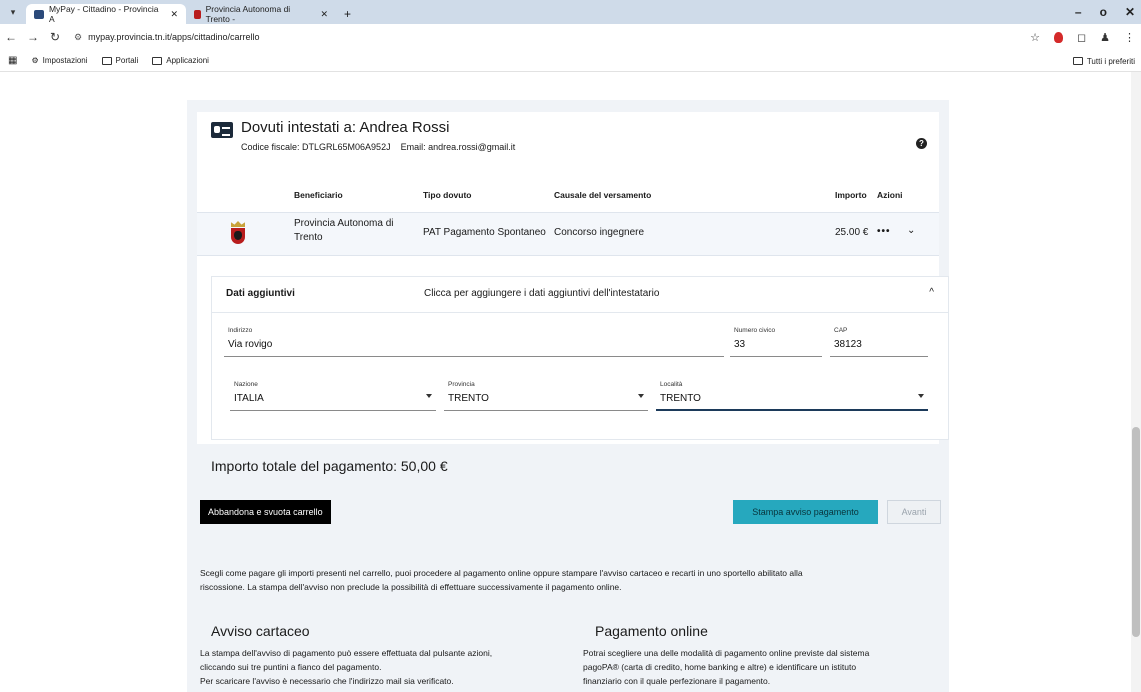 The width and height of the screenshot is (1141, 692). What do you see at coordinates (238, 233) in the screenshot?
I see `crest-icon` at bounding box center [238, 233].